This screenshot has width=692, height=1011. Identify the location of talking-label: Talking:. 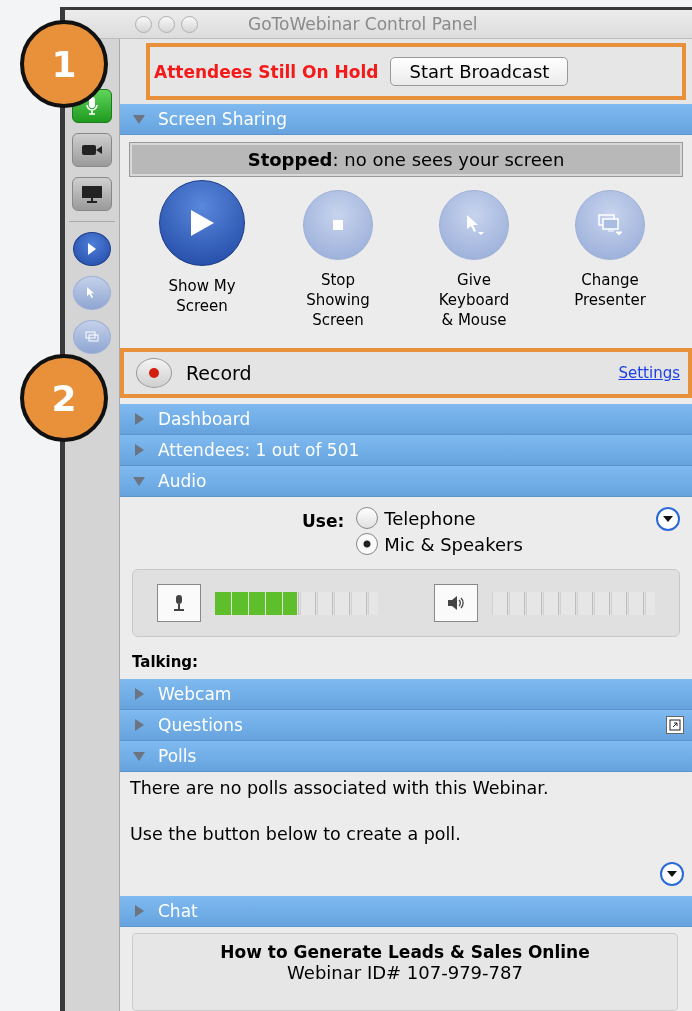
(166, 662).